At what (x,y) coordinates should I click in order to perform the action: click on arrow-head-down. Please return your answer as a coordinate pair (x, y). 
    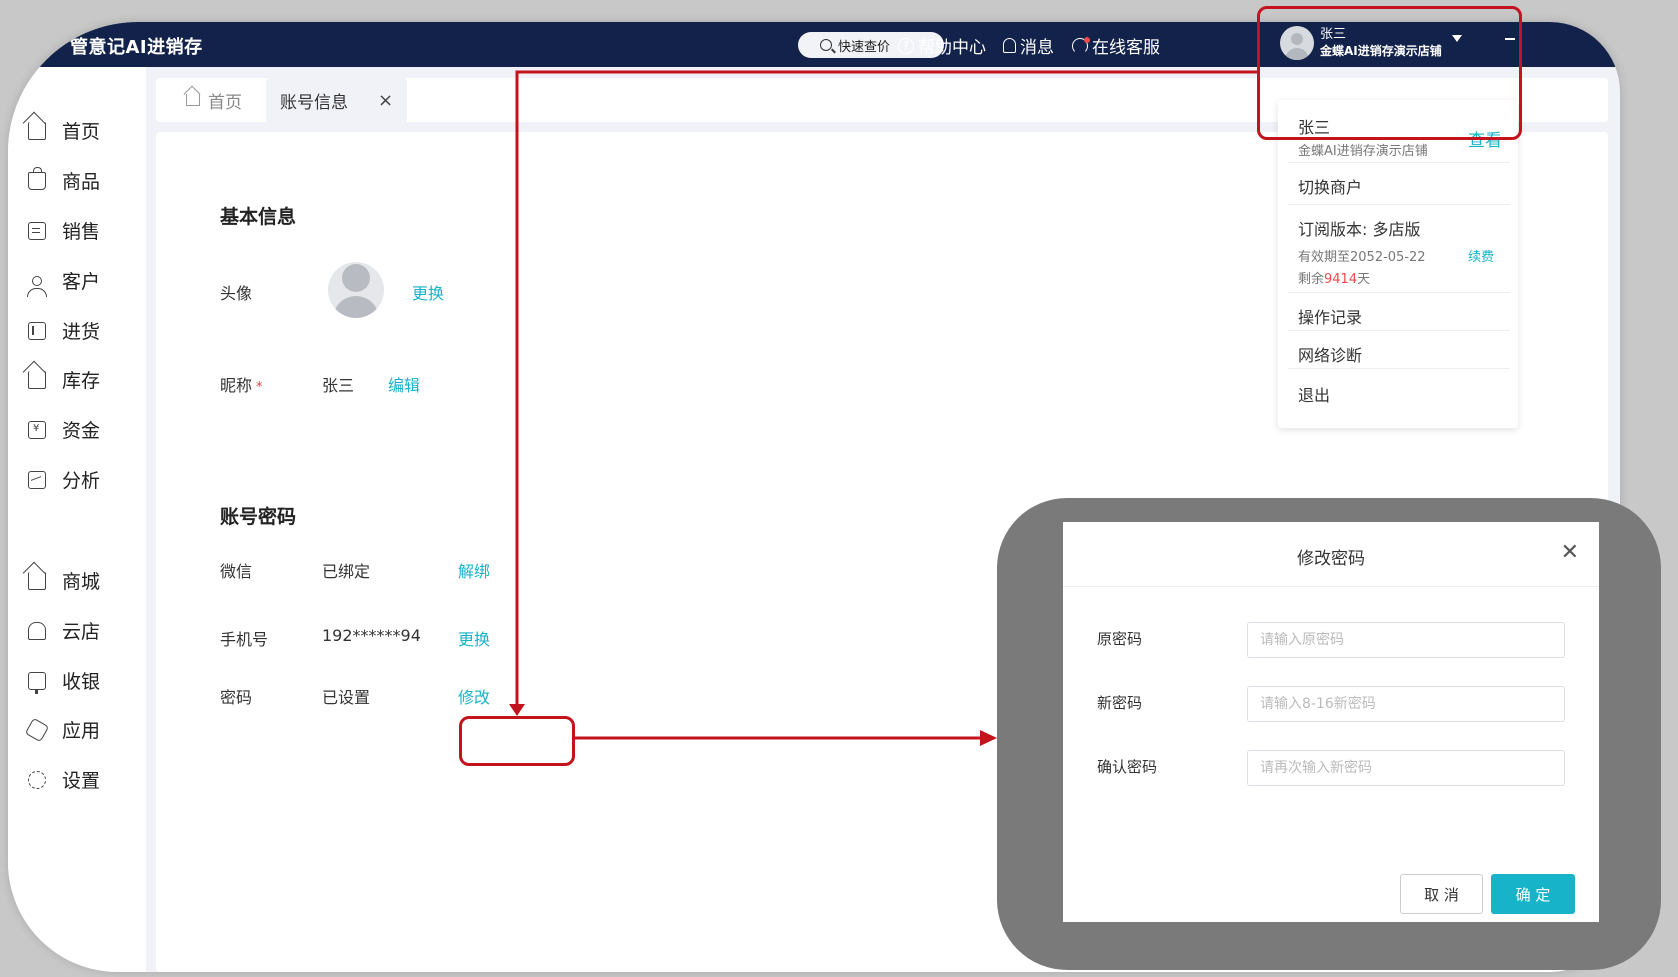
    Looking at the image, I should click on (517, 710).